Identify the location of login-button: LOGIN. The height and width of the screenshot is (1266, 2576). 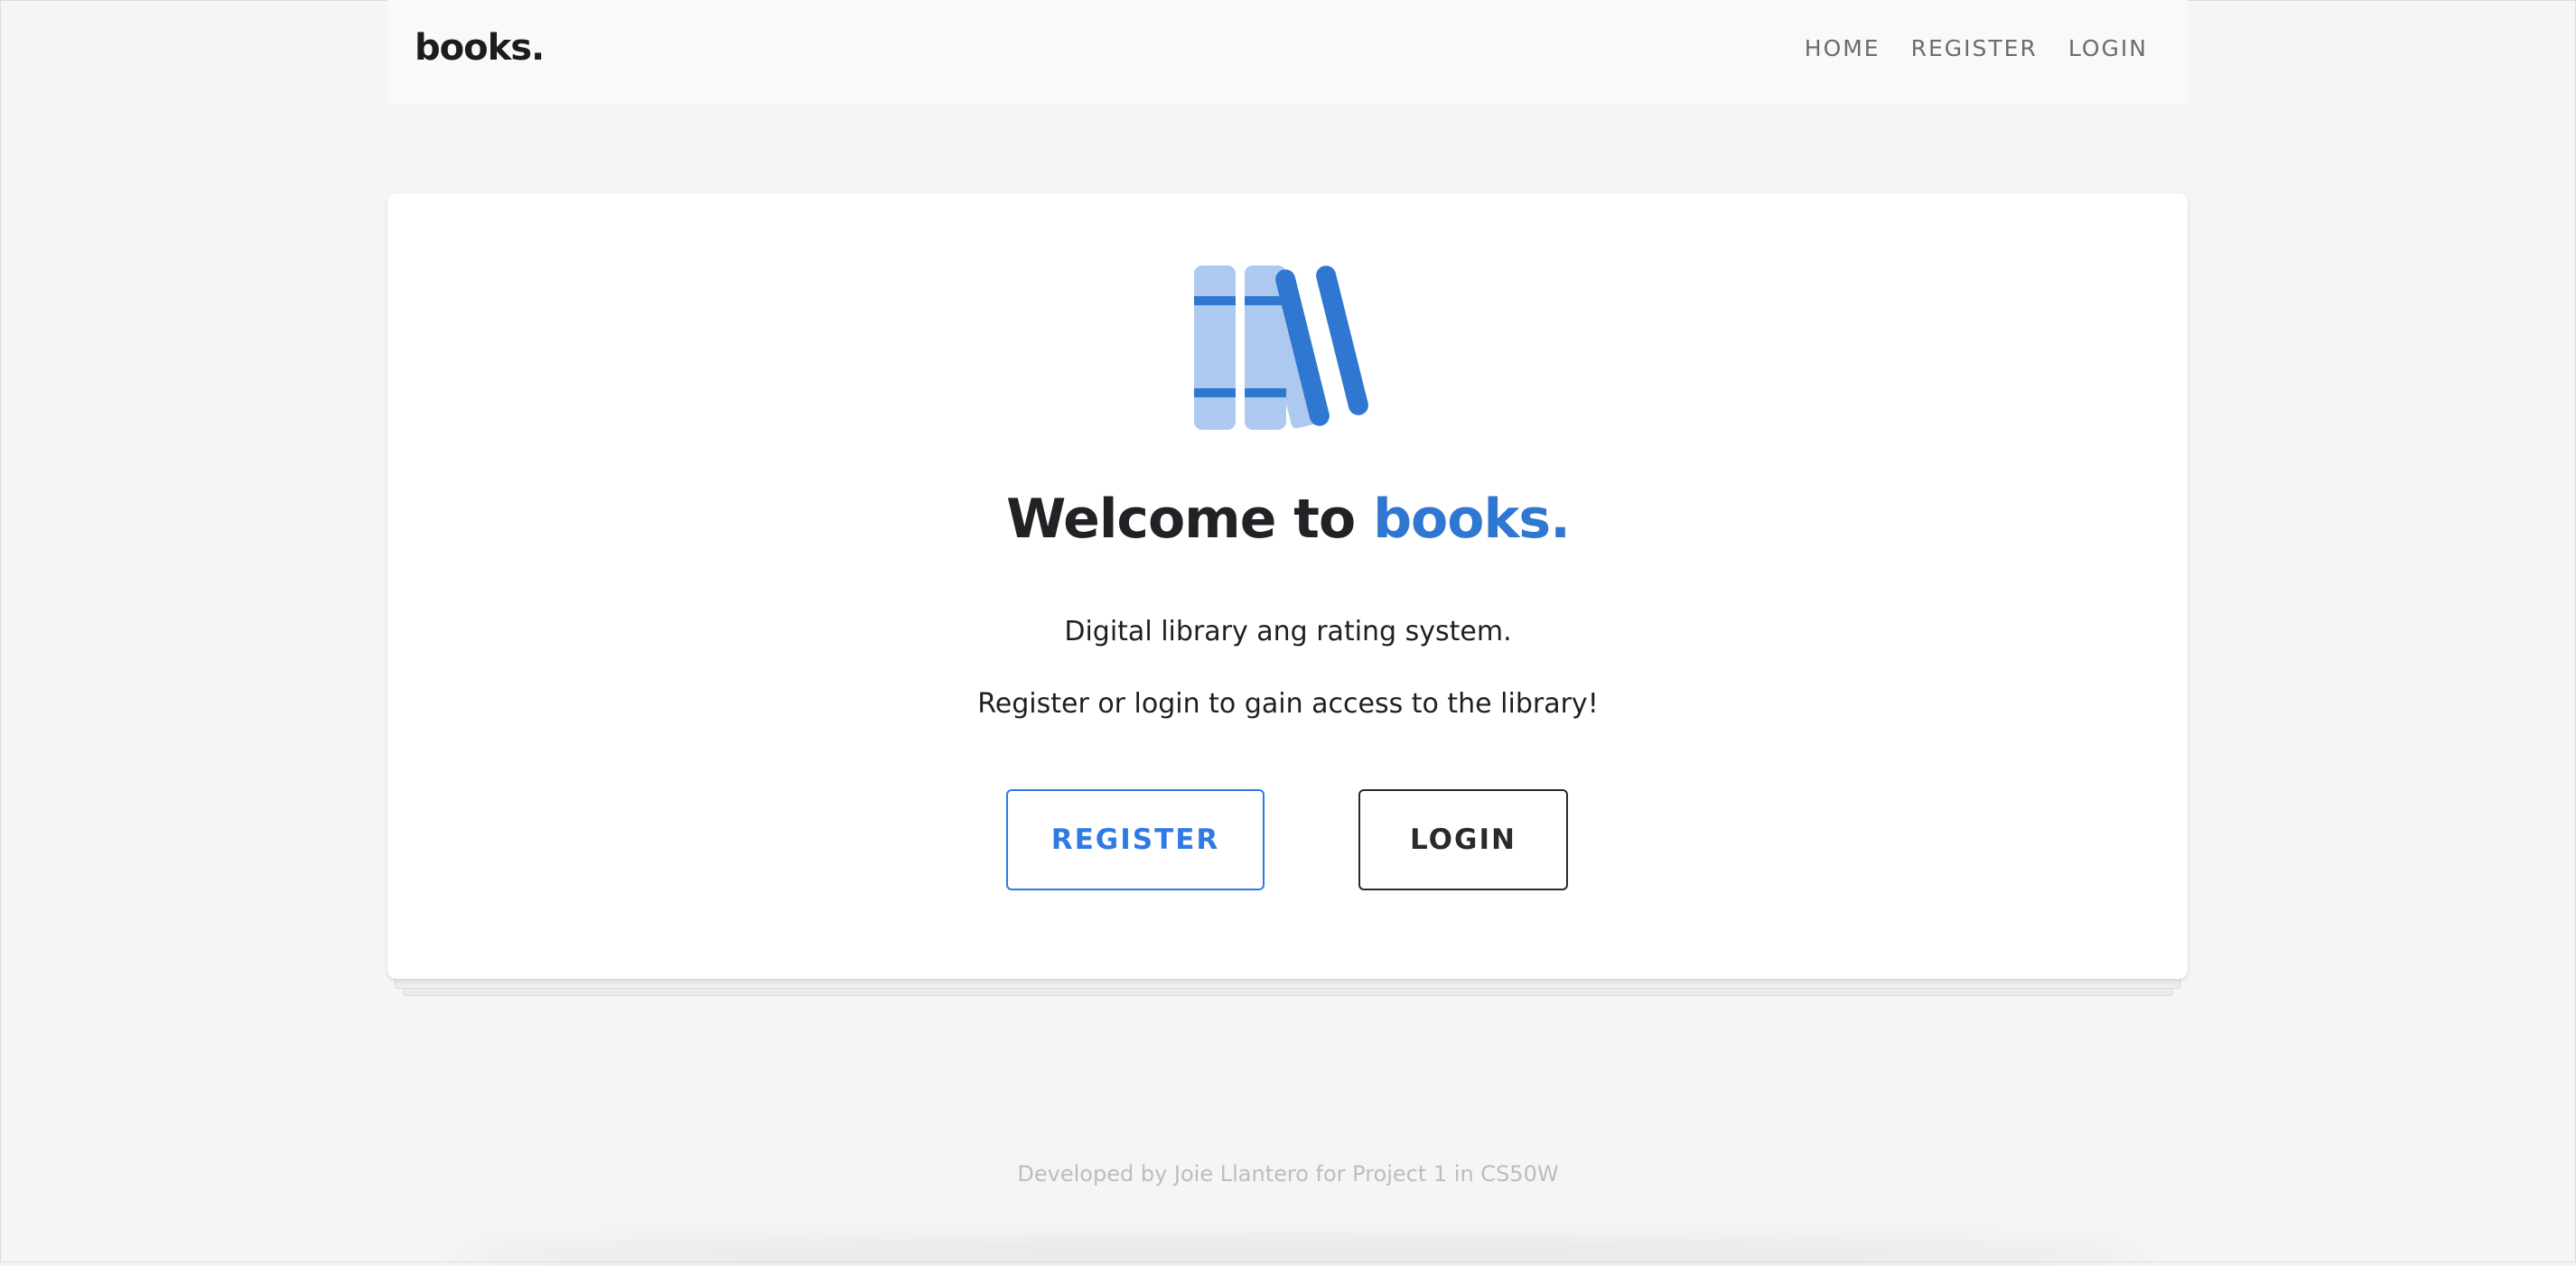
(1463, 840).